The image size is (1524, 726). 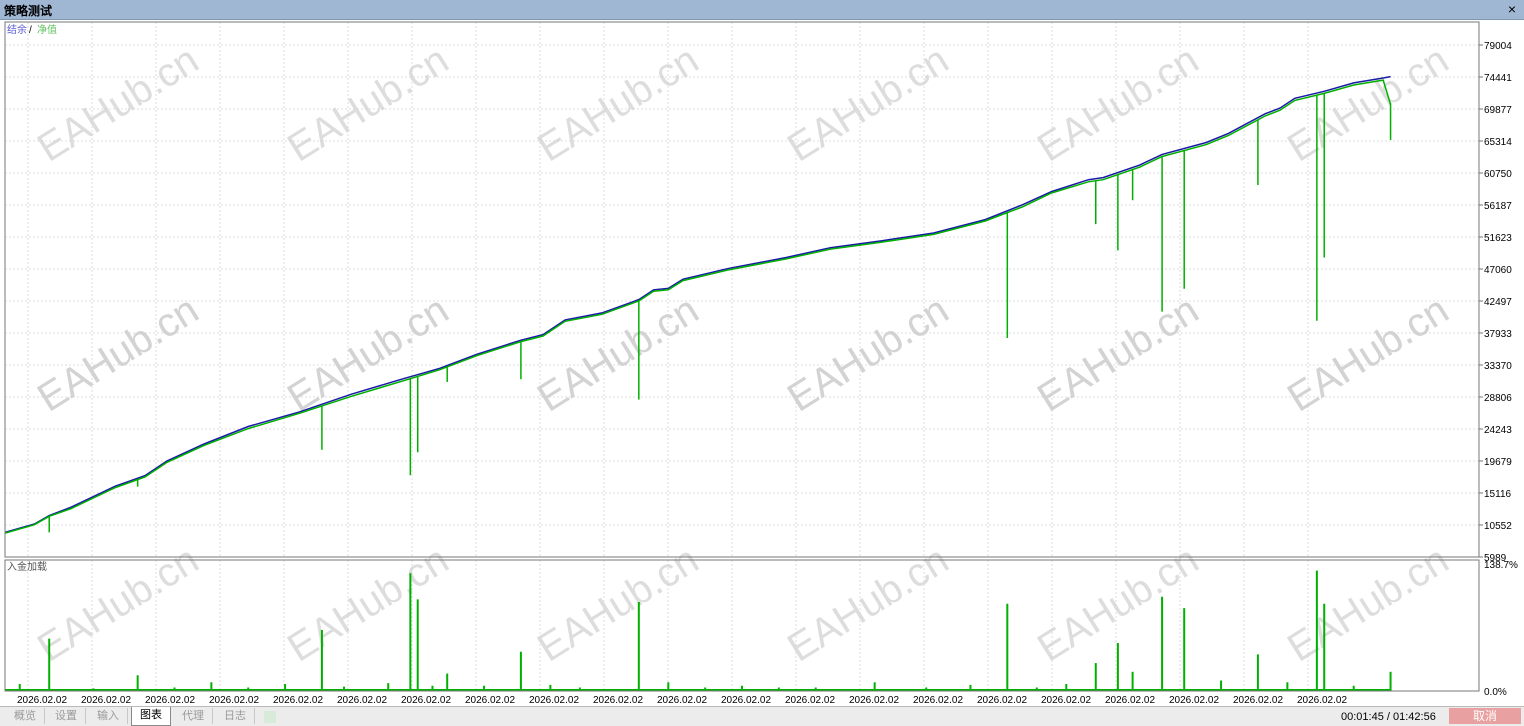 I want to click on tab-chart: 图表, so click(x=151, y=716).